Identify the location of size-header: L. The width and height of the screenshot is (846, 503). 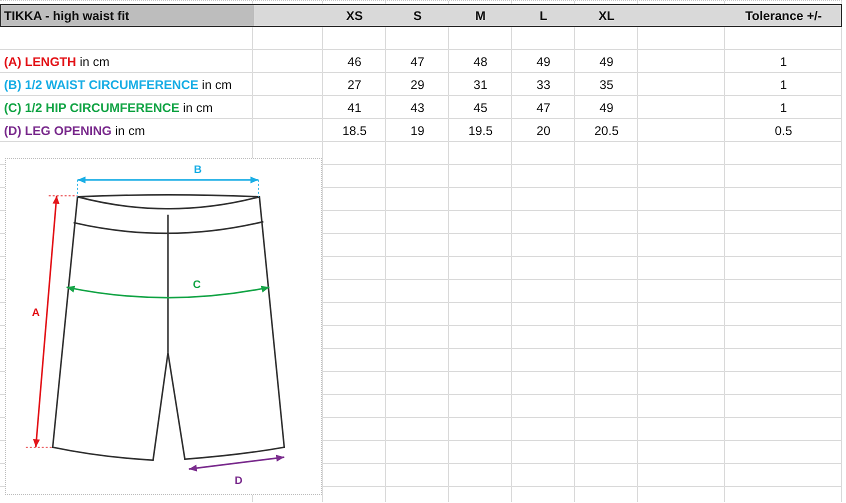
(543, 16).